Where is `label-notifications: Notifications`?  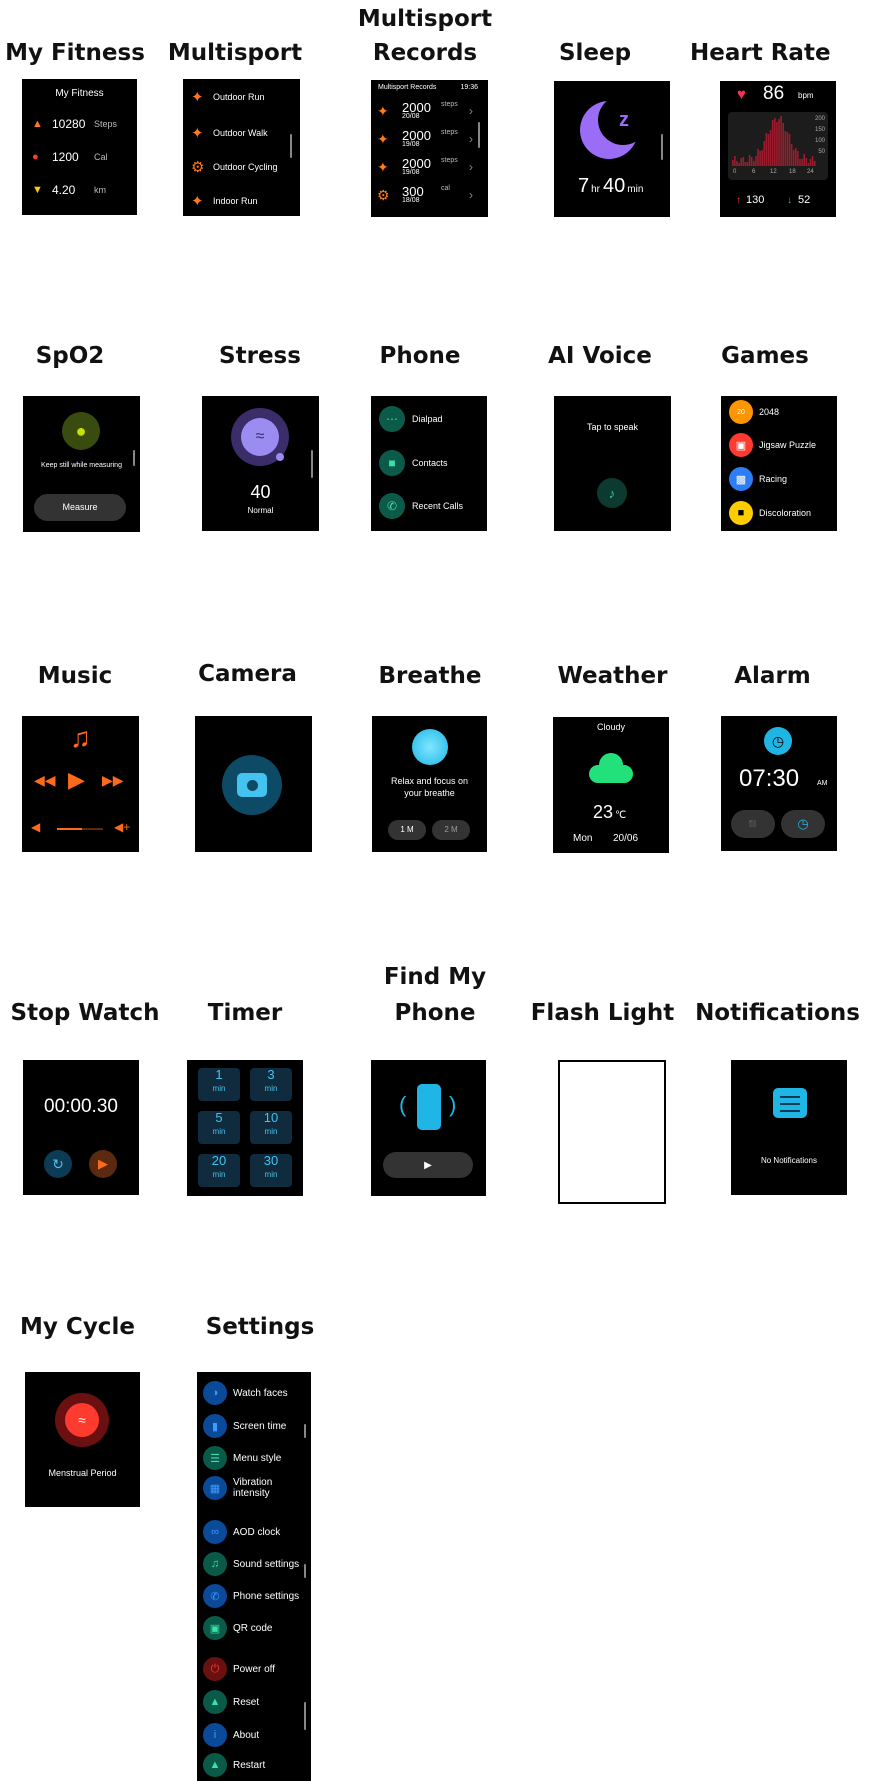 label-notifications: Notifications is located at coordinates (777, 1013).